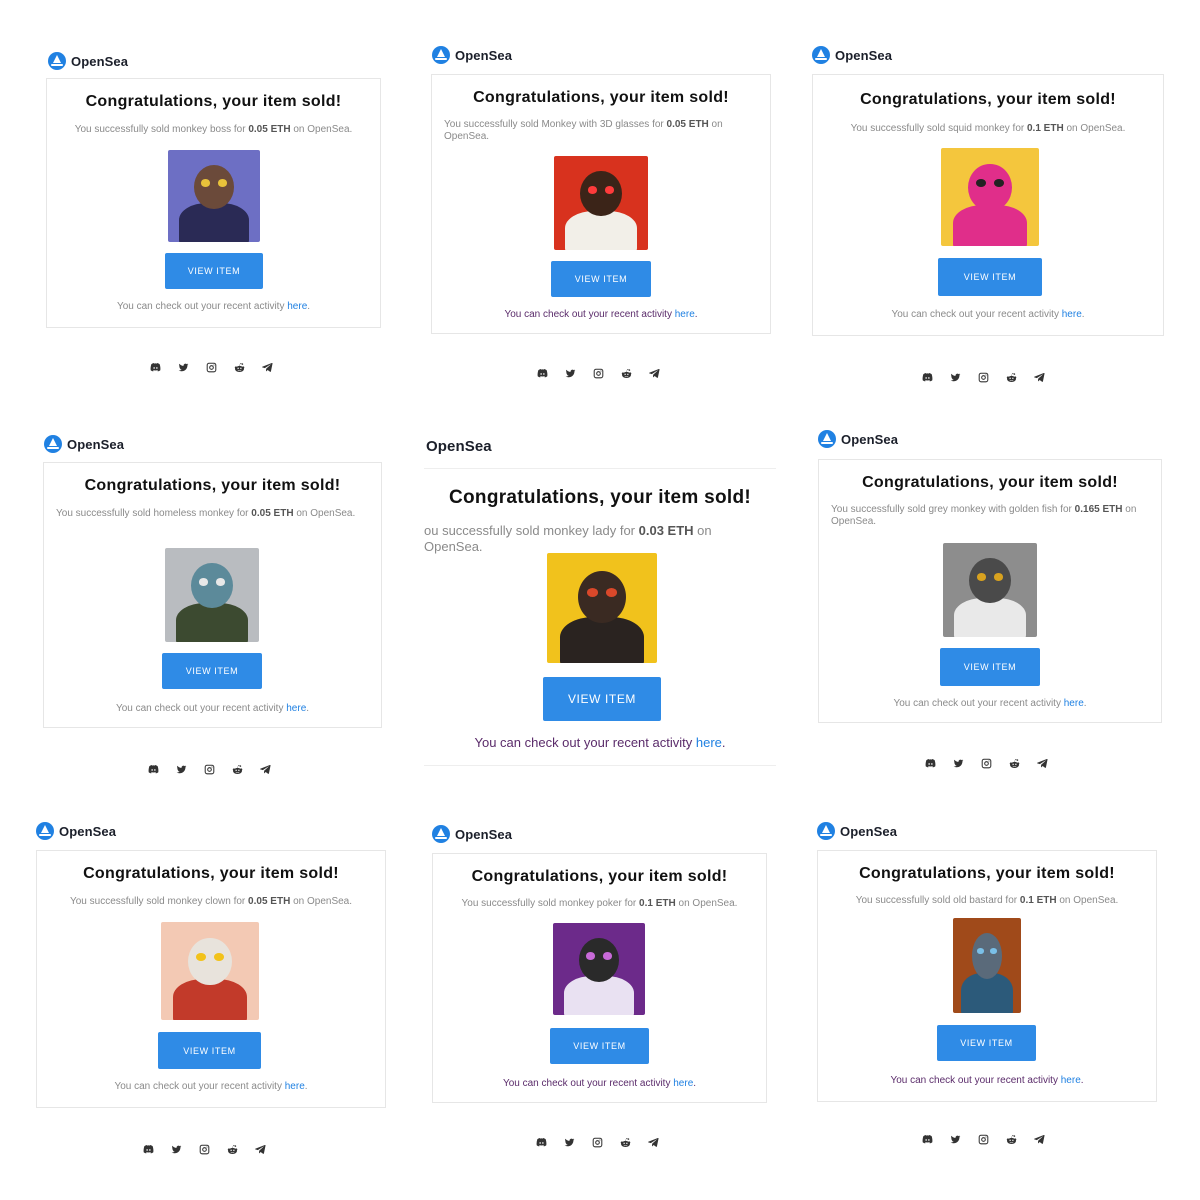  I want to click on item-name: squid monkey, so click(979, 128).